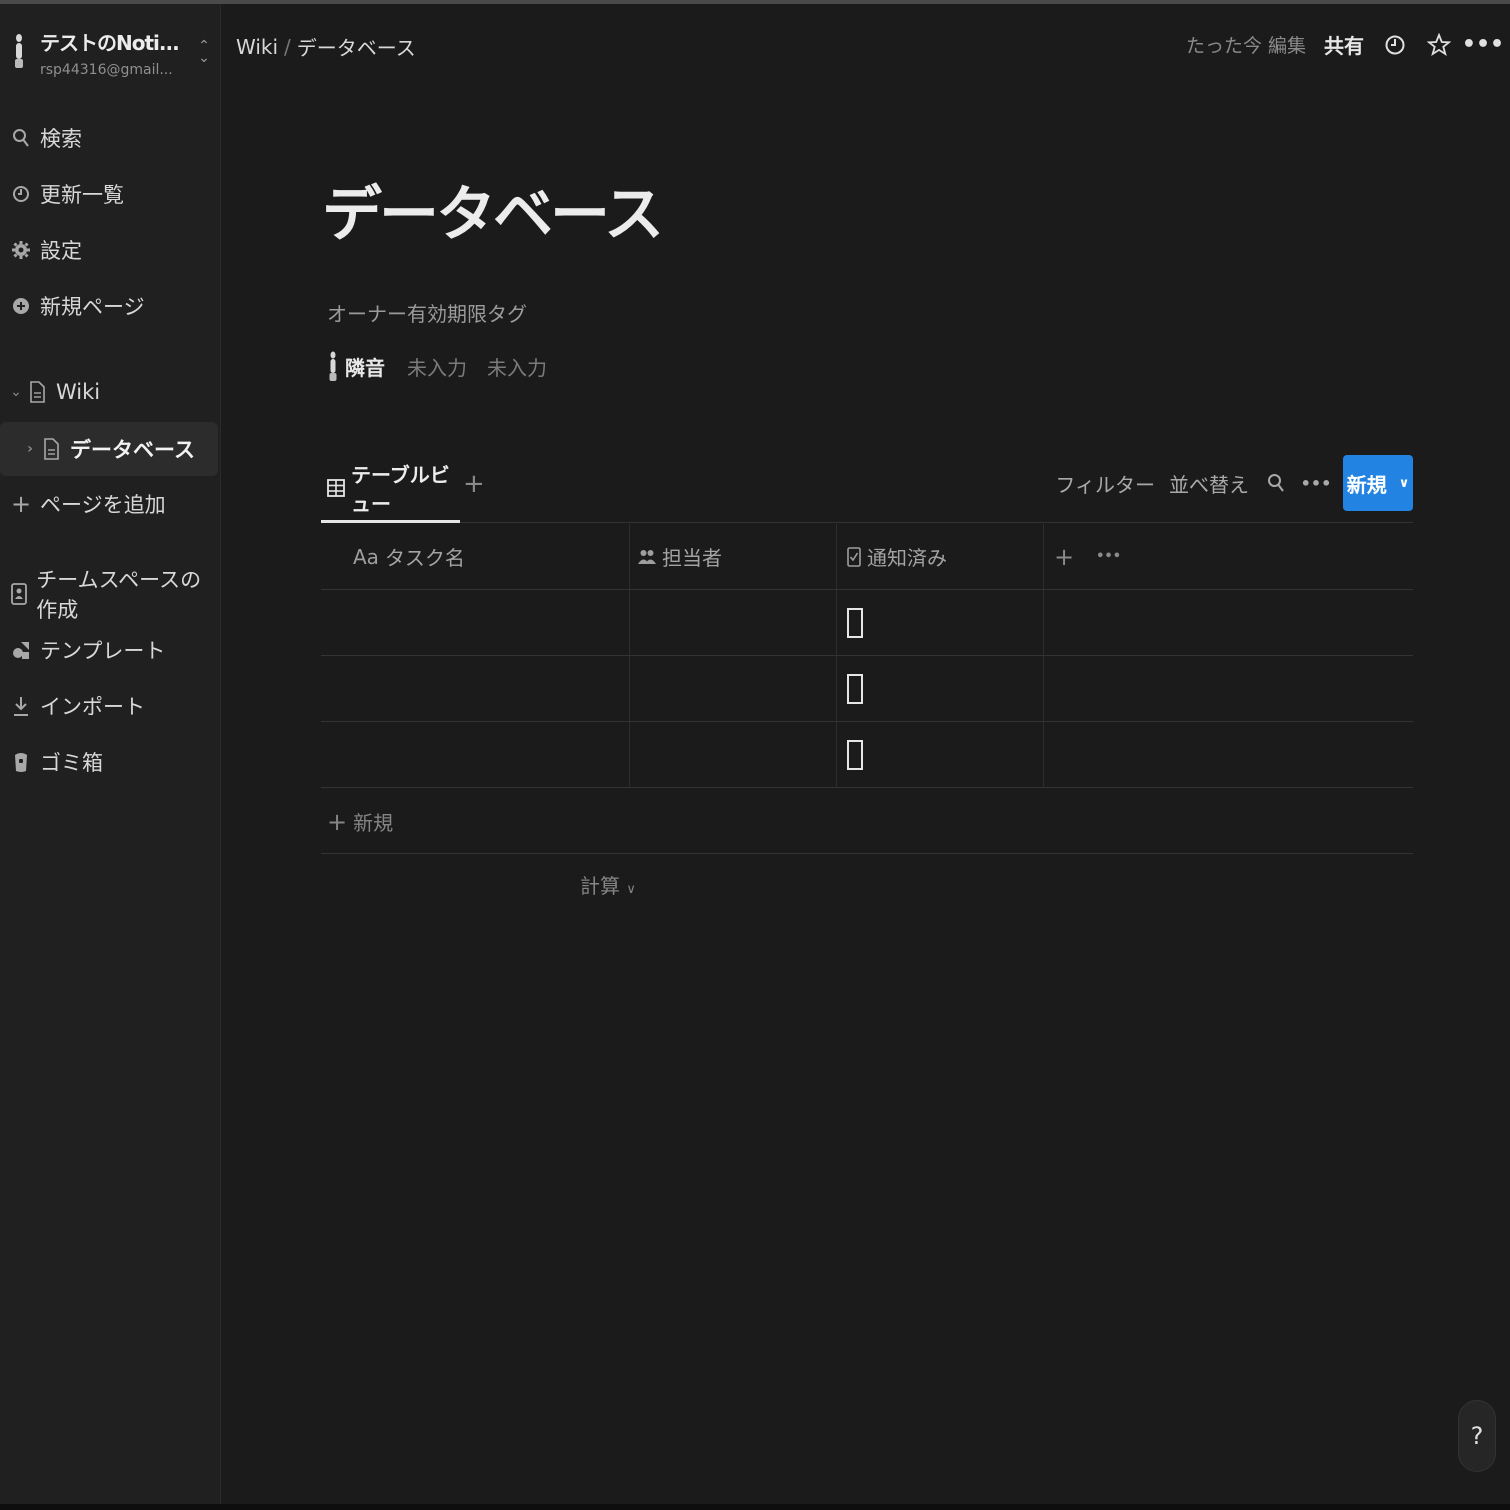  Describe the element at coordinates (854, 556) in the screenshot. I see `checkbox-icon` at that location.